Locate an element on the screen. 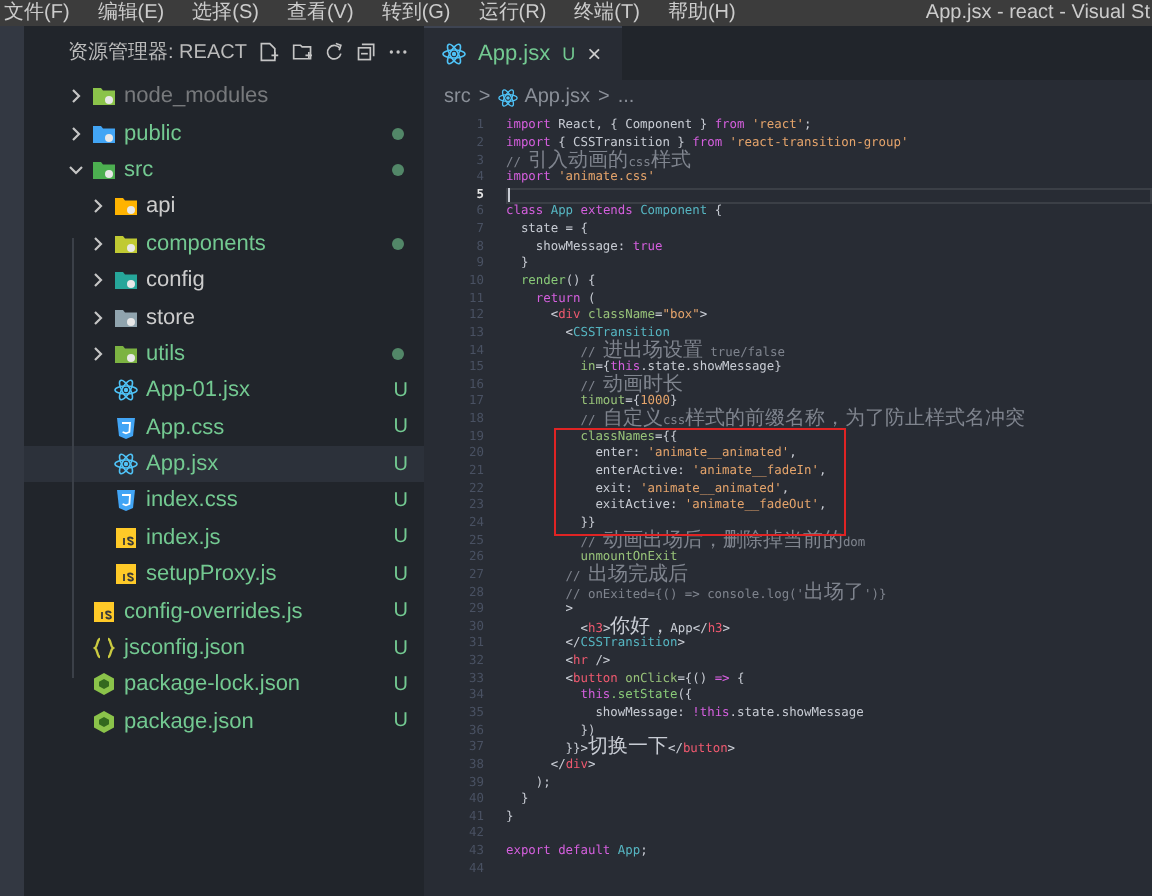 The image size is (1152, 896). file-name: App-01.jsx is located at coordinates (198, 390).